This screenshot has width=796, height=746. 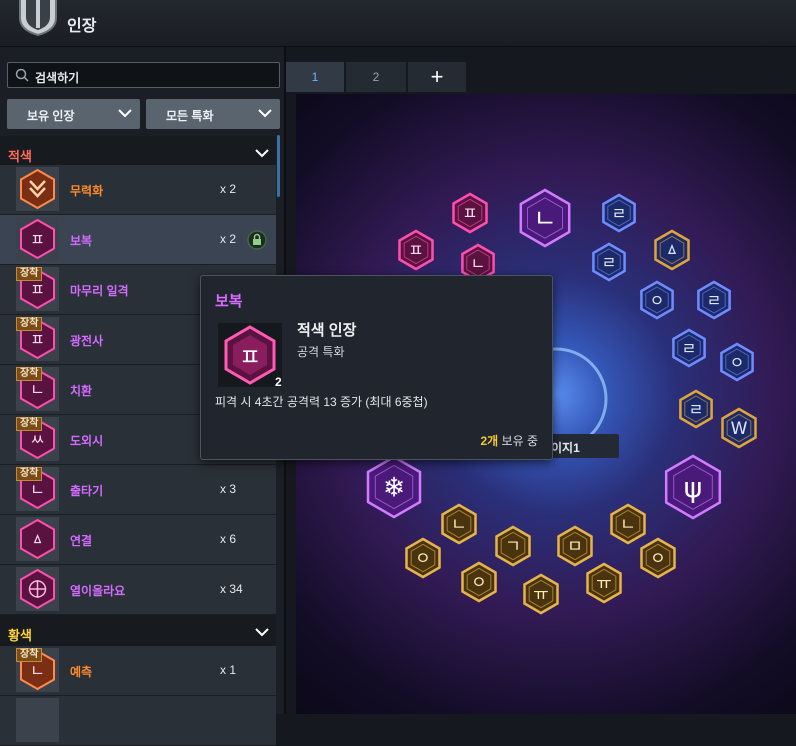 I want to click on owned-filter-dropdown: 보유 인장, so click(x=73, y=114).